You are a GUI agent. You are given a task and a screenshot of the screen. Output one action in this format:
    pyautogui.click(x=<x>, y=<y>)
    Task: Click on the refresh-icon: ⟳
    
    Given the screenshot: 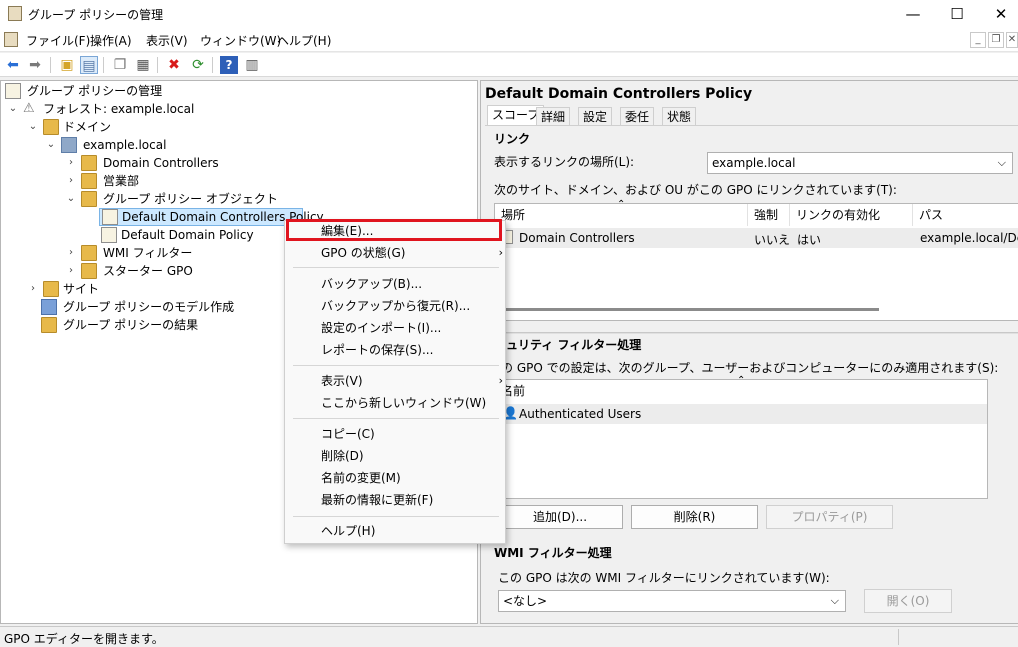 What is the action you would take?
    pyautogui.click(x=198, y=65)
    